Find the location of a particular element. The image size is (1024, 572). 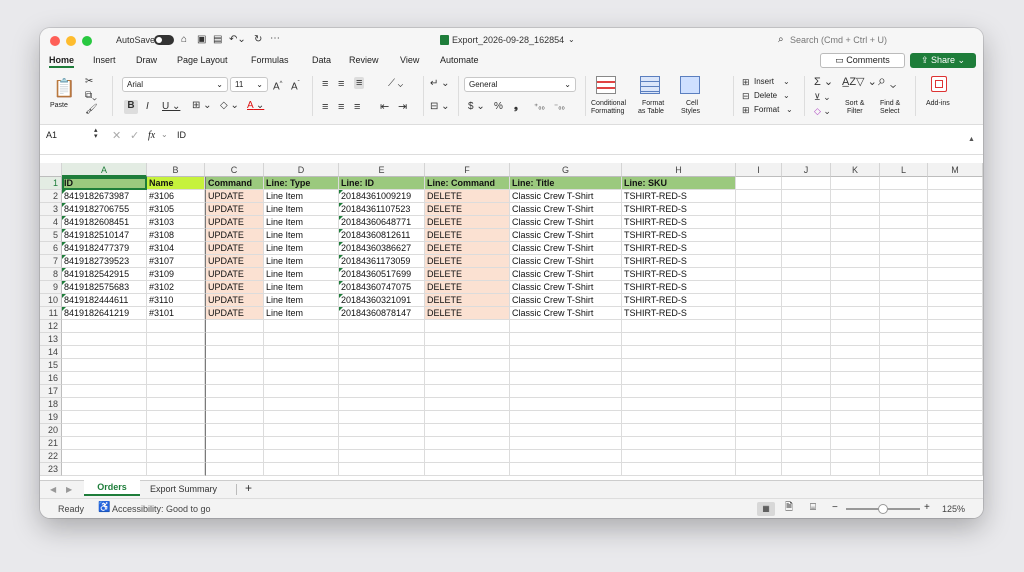

select-all-corner is located at coordinates (51, 170).